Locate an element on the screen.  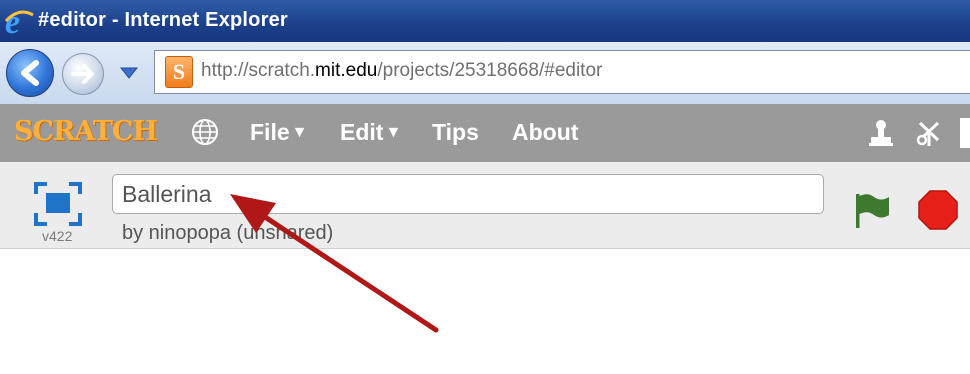
site-favicon-icon: S is located at coordinates (179, 72).